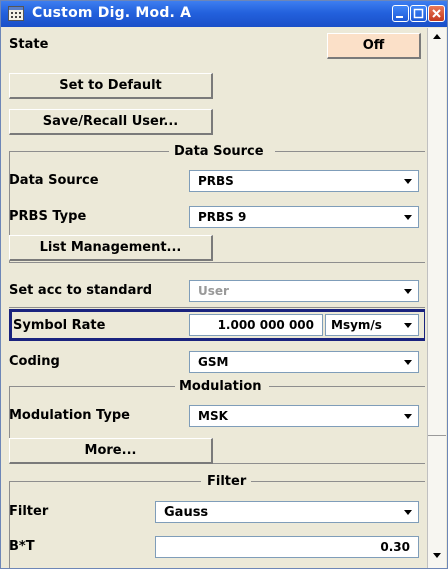 Image resolution: width=448 pixels, height=569 pixels. I want to click on symbol-rate-label: Symbol Rate, so click(59, 325).